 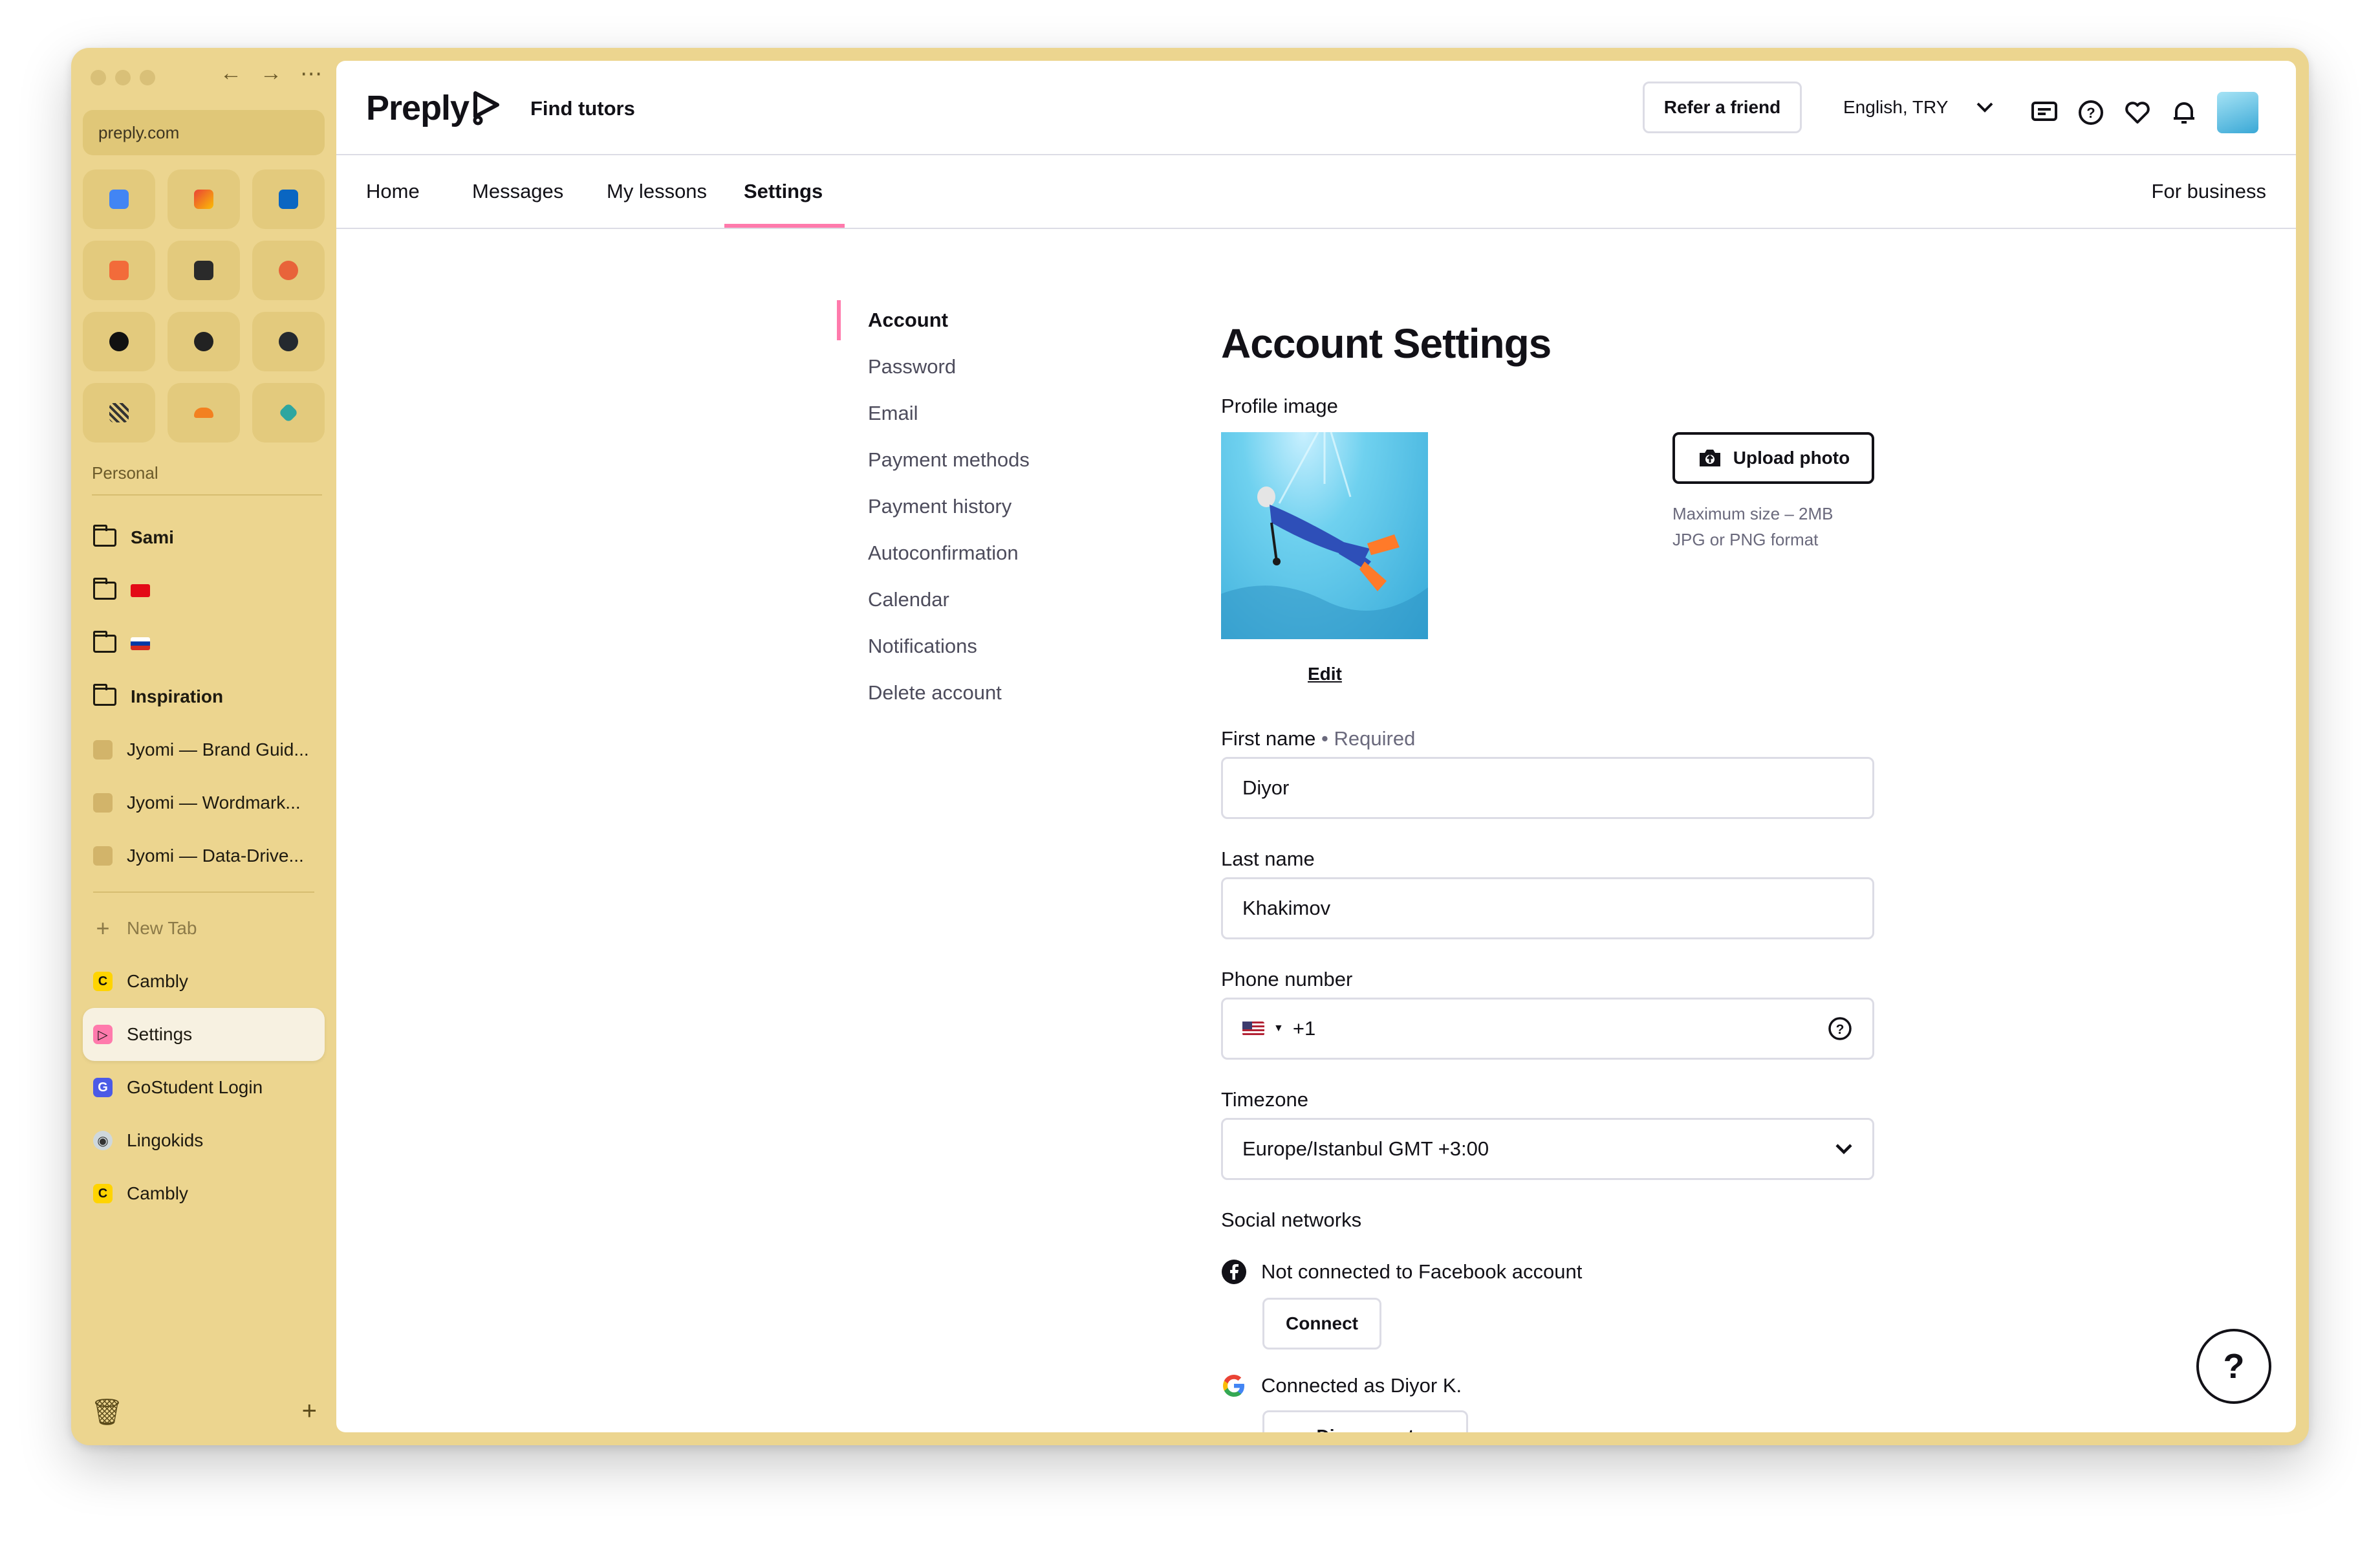 What do you see at coordinates (1547, 1029) in the screenshot?
I see `phone-field: ▼ +1 ?` at bounding box center [1547, 1029].